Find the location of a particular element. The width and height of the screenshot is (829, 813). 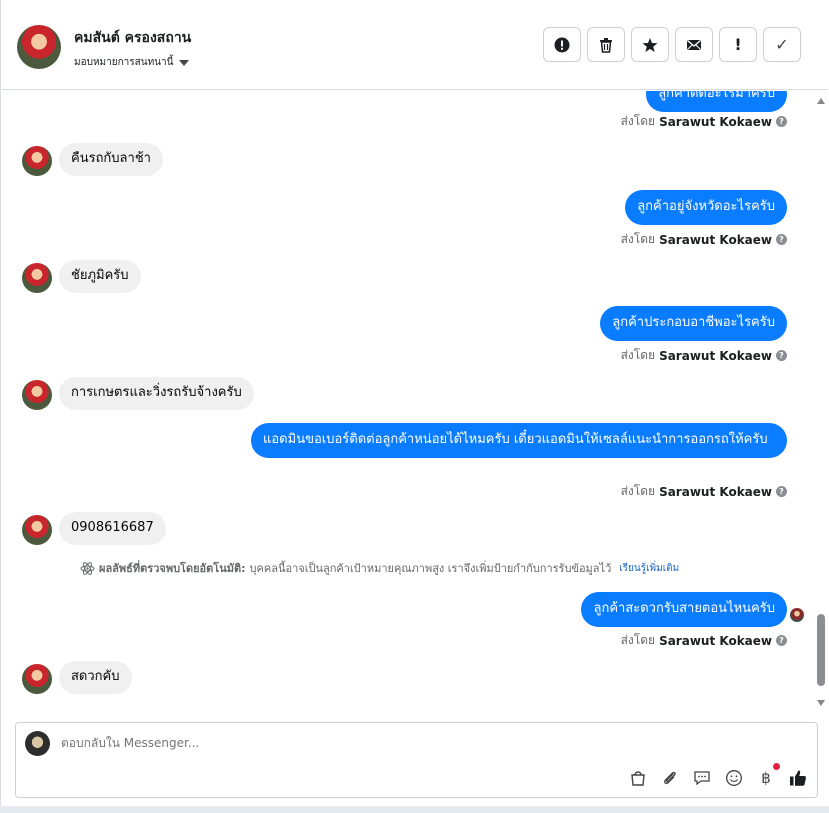

attachment-icon is located at coordinates (670, 778).